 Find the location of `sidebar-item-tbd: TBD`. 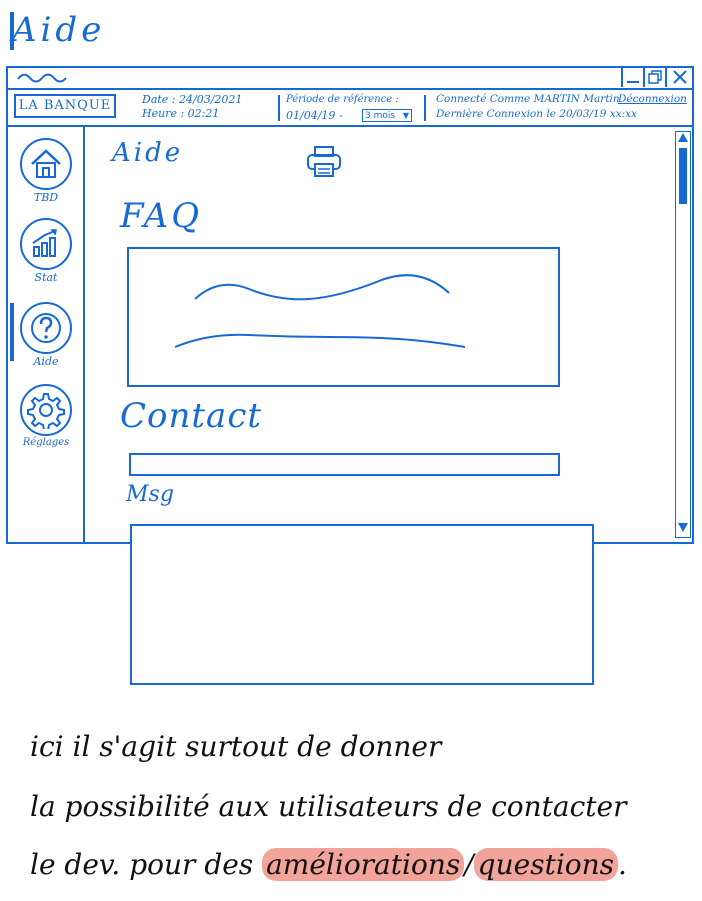

sidebar-item-tbd: TBD is located at coordinates (46, 171).